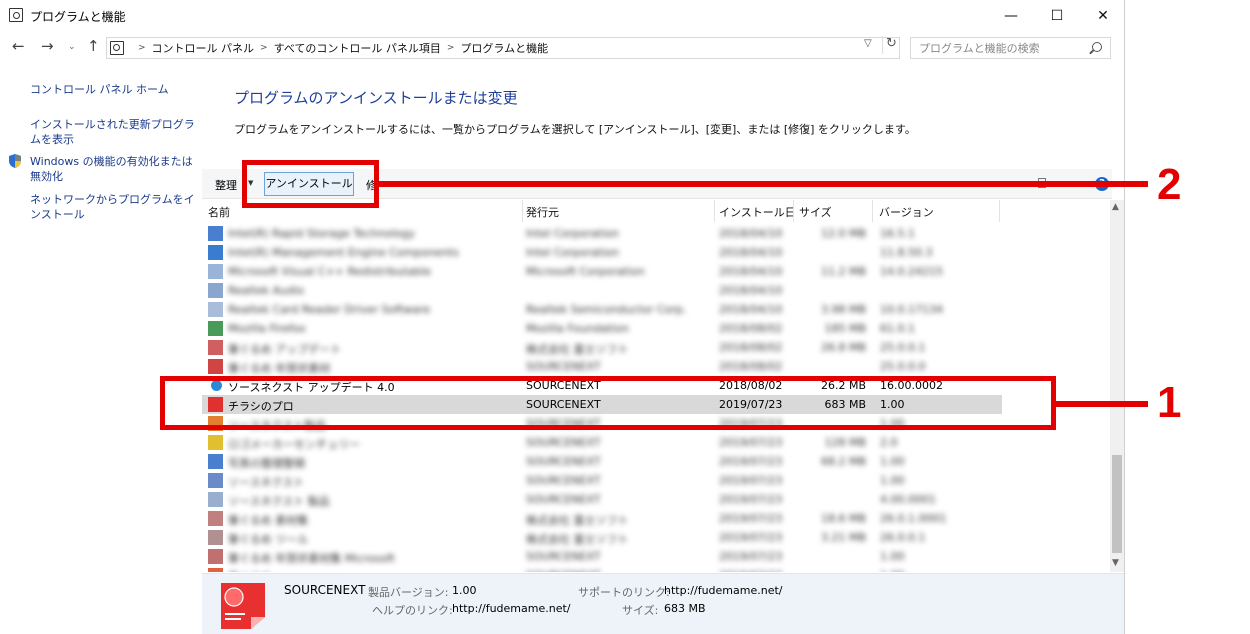 This screenshot has width=1250, height=634. Describe the element at coordinates (757, 212) in the screenshot. I see `column-header-install-date: インストール日` at that location.